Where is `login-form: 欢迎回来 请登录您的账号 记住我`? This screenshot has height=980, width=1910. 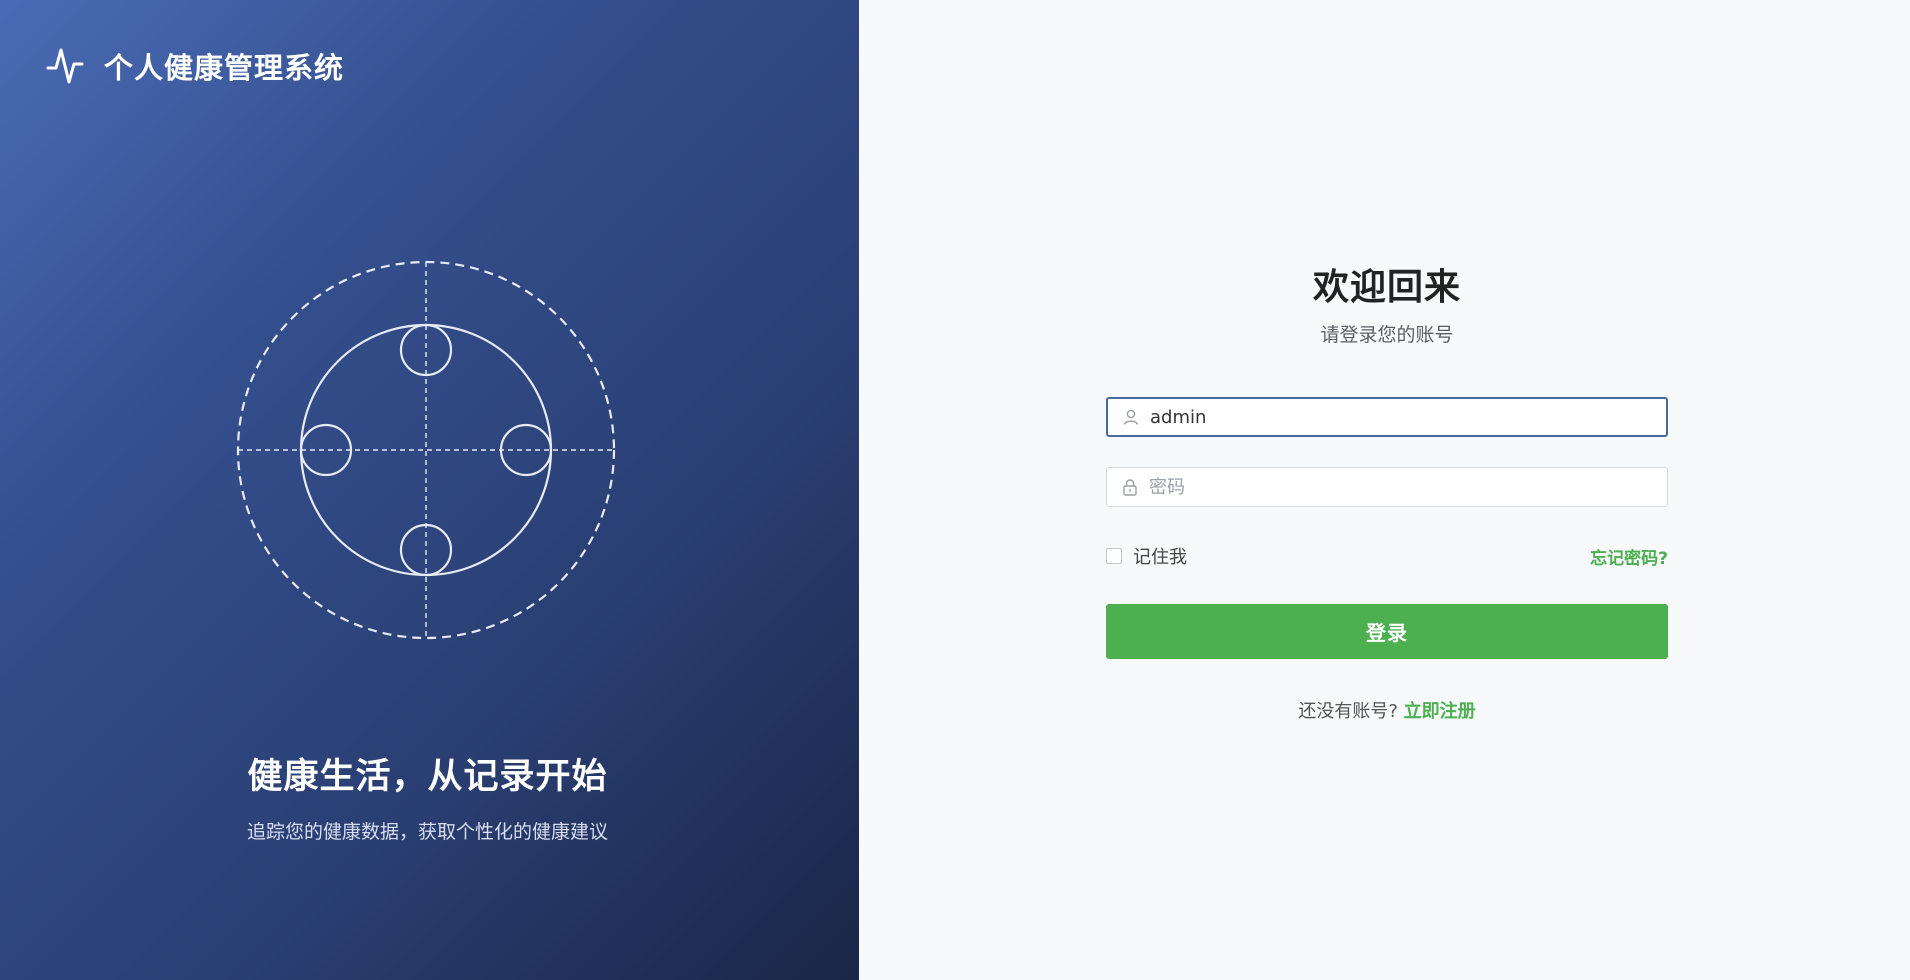 login-form: 欢迎回来 请登录您的账号 记住我 is located at coordinates (1387, 490).